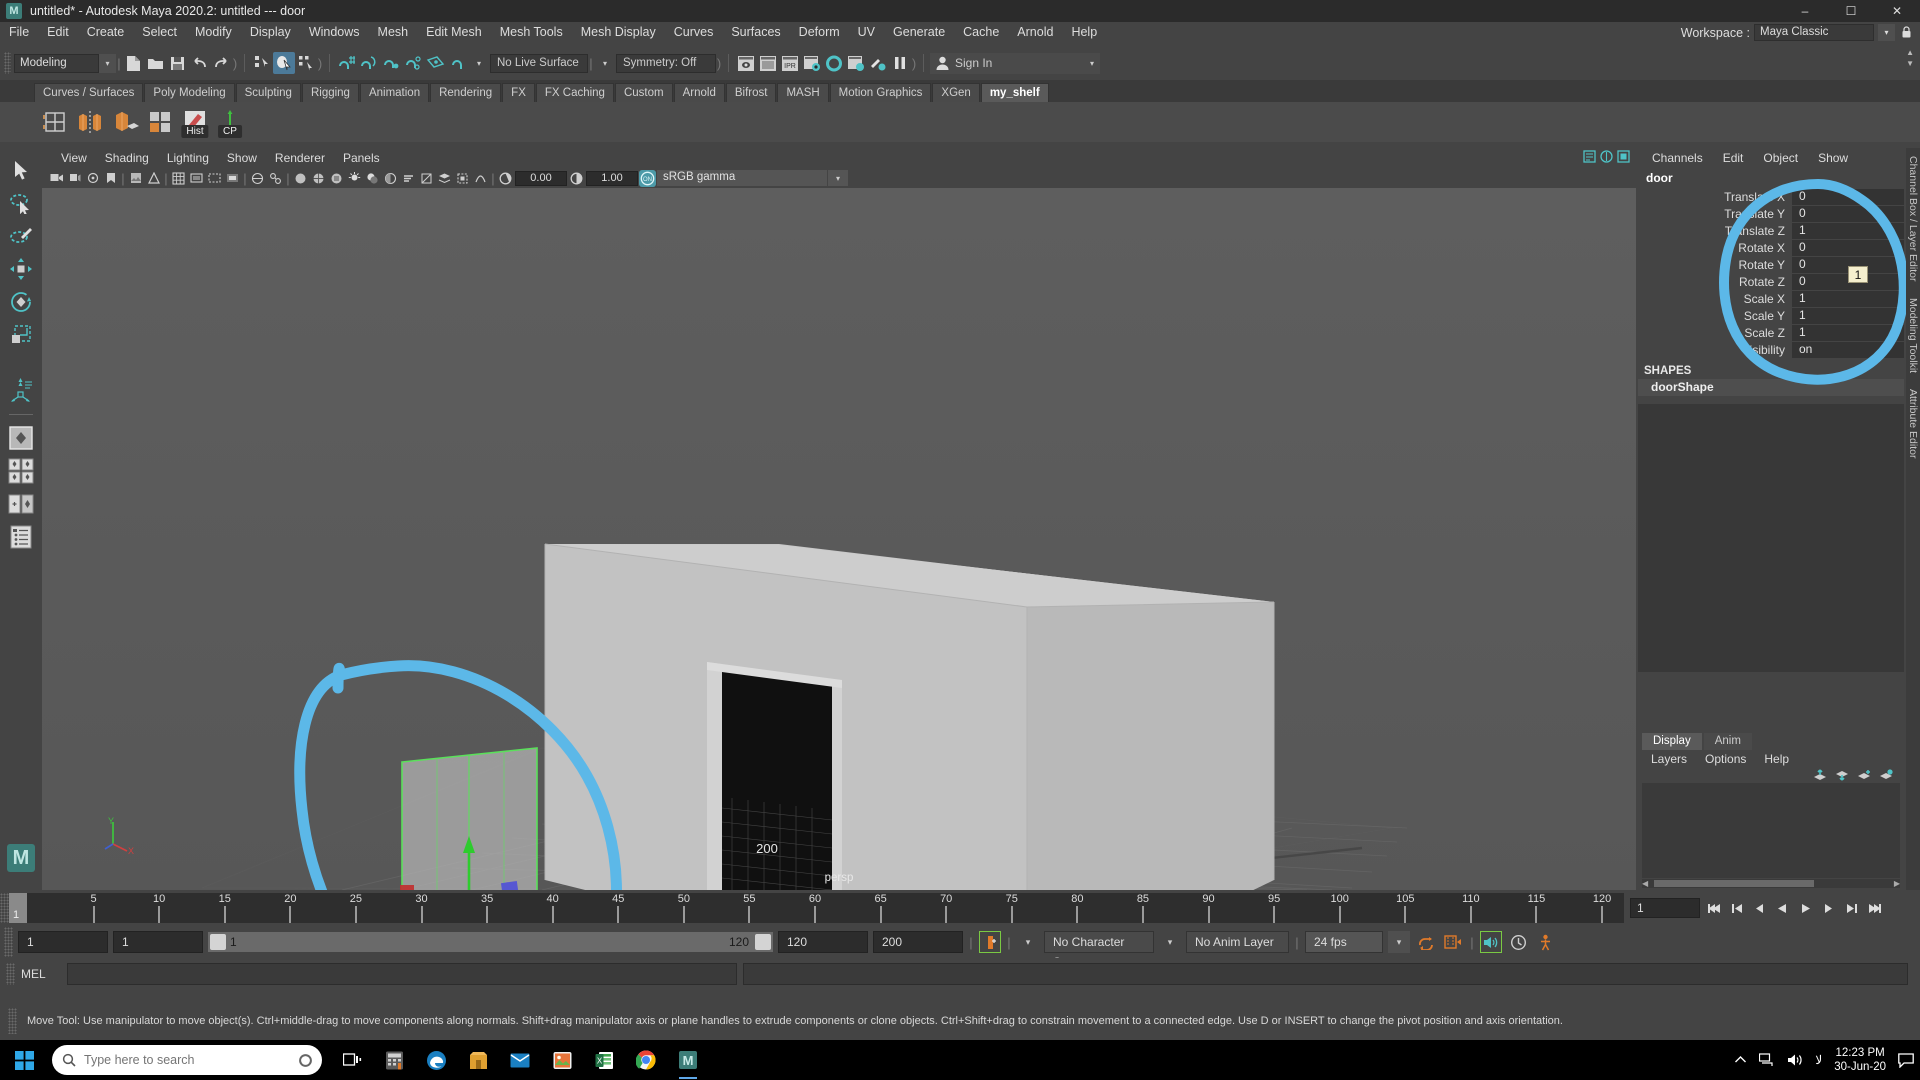 This screenshot has height=1080, width=1920. What do you see at coordinates (1842, 775) in the screenshot?
I see `move-layer-down-icon` at bounding box center [1842, 775].